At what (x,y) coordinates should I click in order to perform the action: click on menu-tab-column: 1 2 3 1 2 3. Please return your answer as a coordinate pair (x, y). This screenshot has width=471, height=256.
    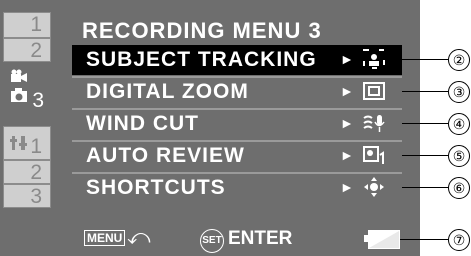
    Looking at the image, I should click on (27, 128).